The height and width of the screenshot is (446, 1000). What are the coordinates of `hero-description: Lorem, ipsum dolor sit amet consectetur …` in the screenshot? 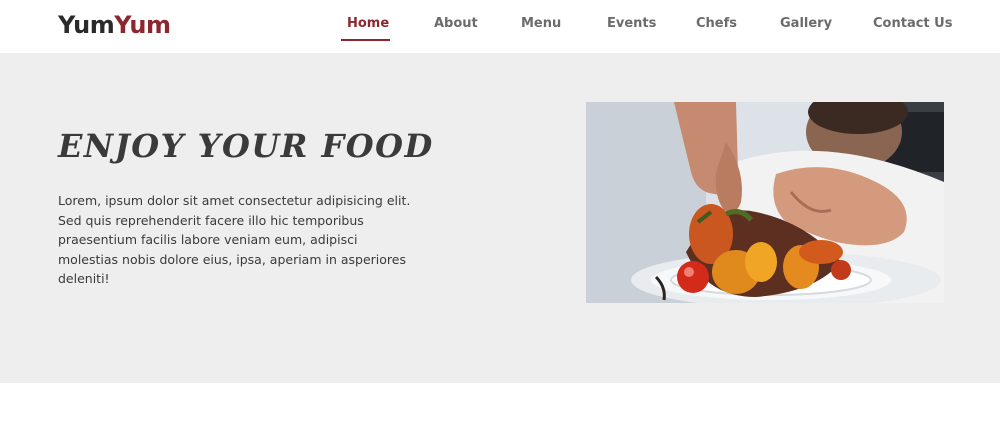 It's located at (234, 239).